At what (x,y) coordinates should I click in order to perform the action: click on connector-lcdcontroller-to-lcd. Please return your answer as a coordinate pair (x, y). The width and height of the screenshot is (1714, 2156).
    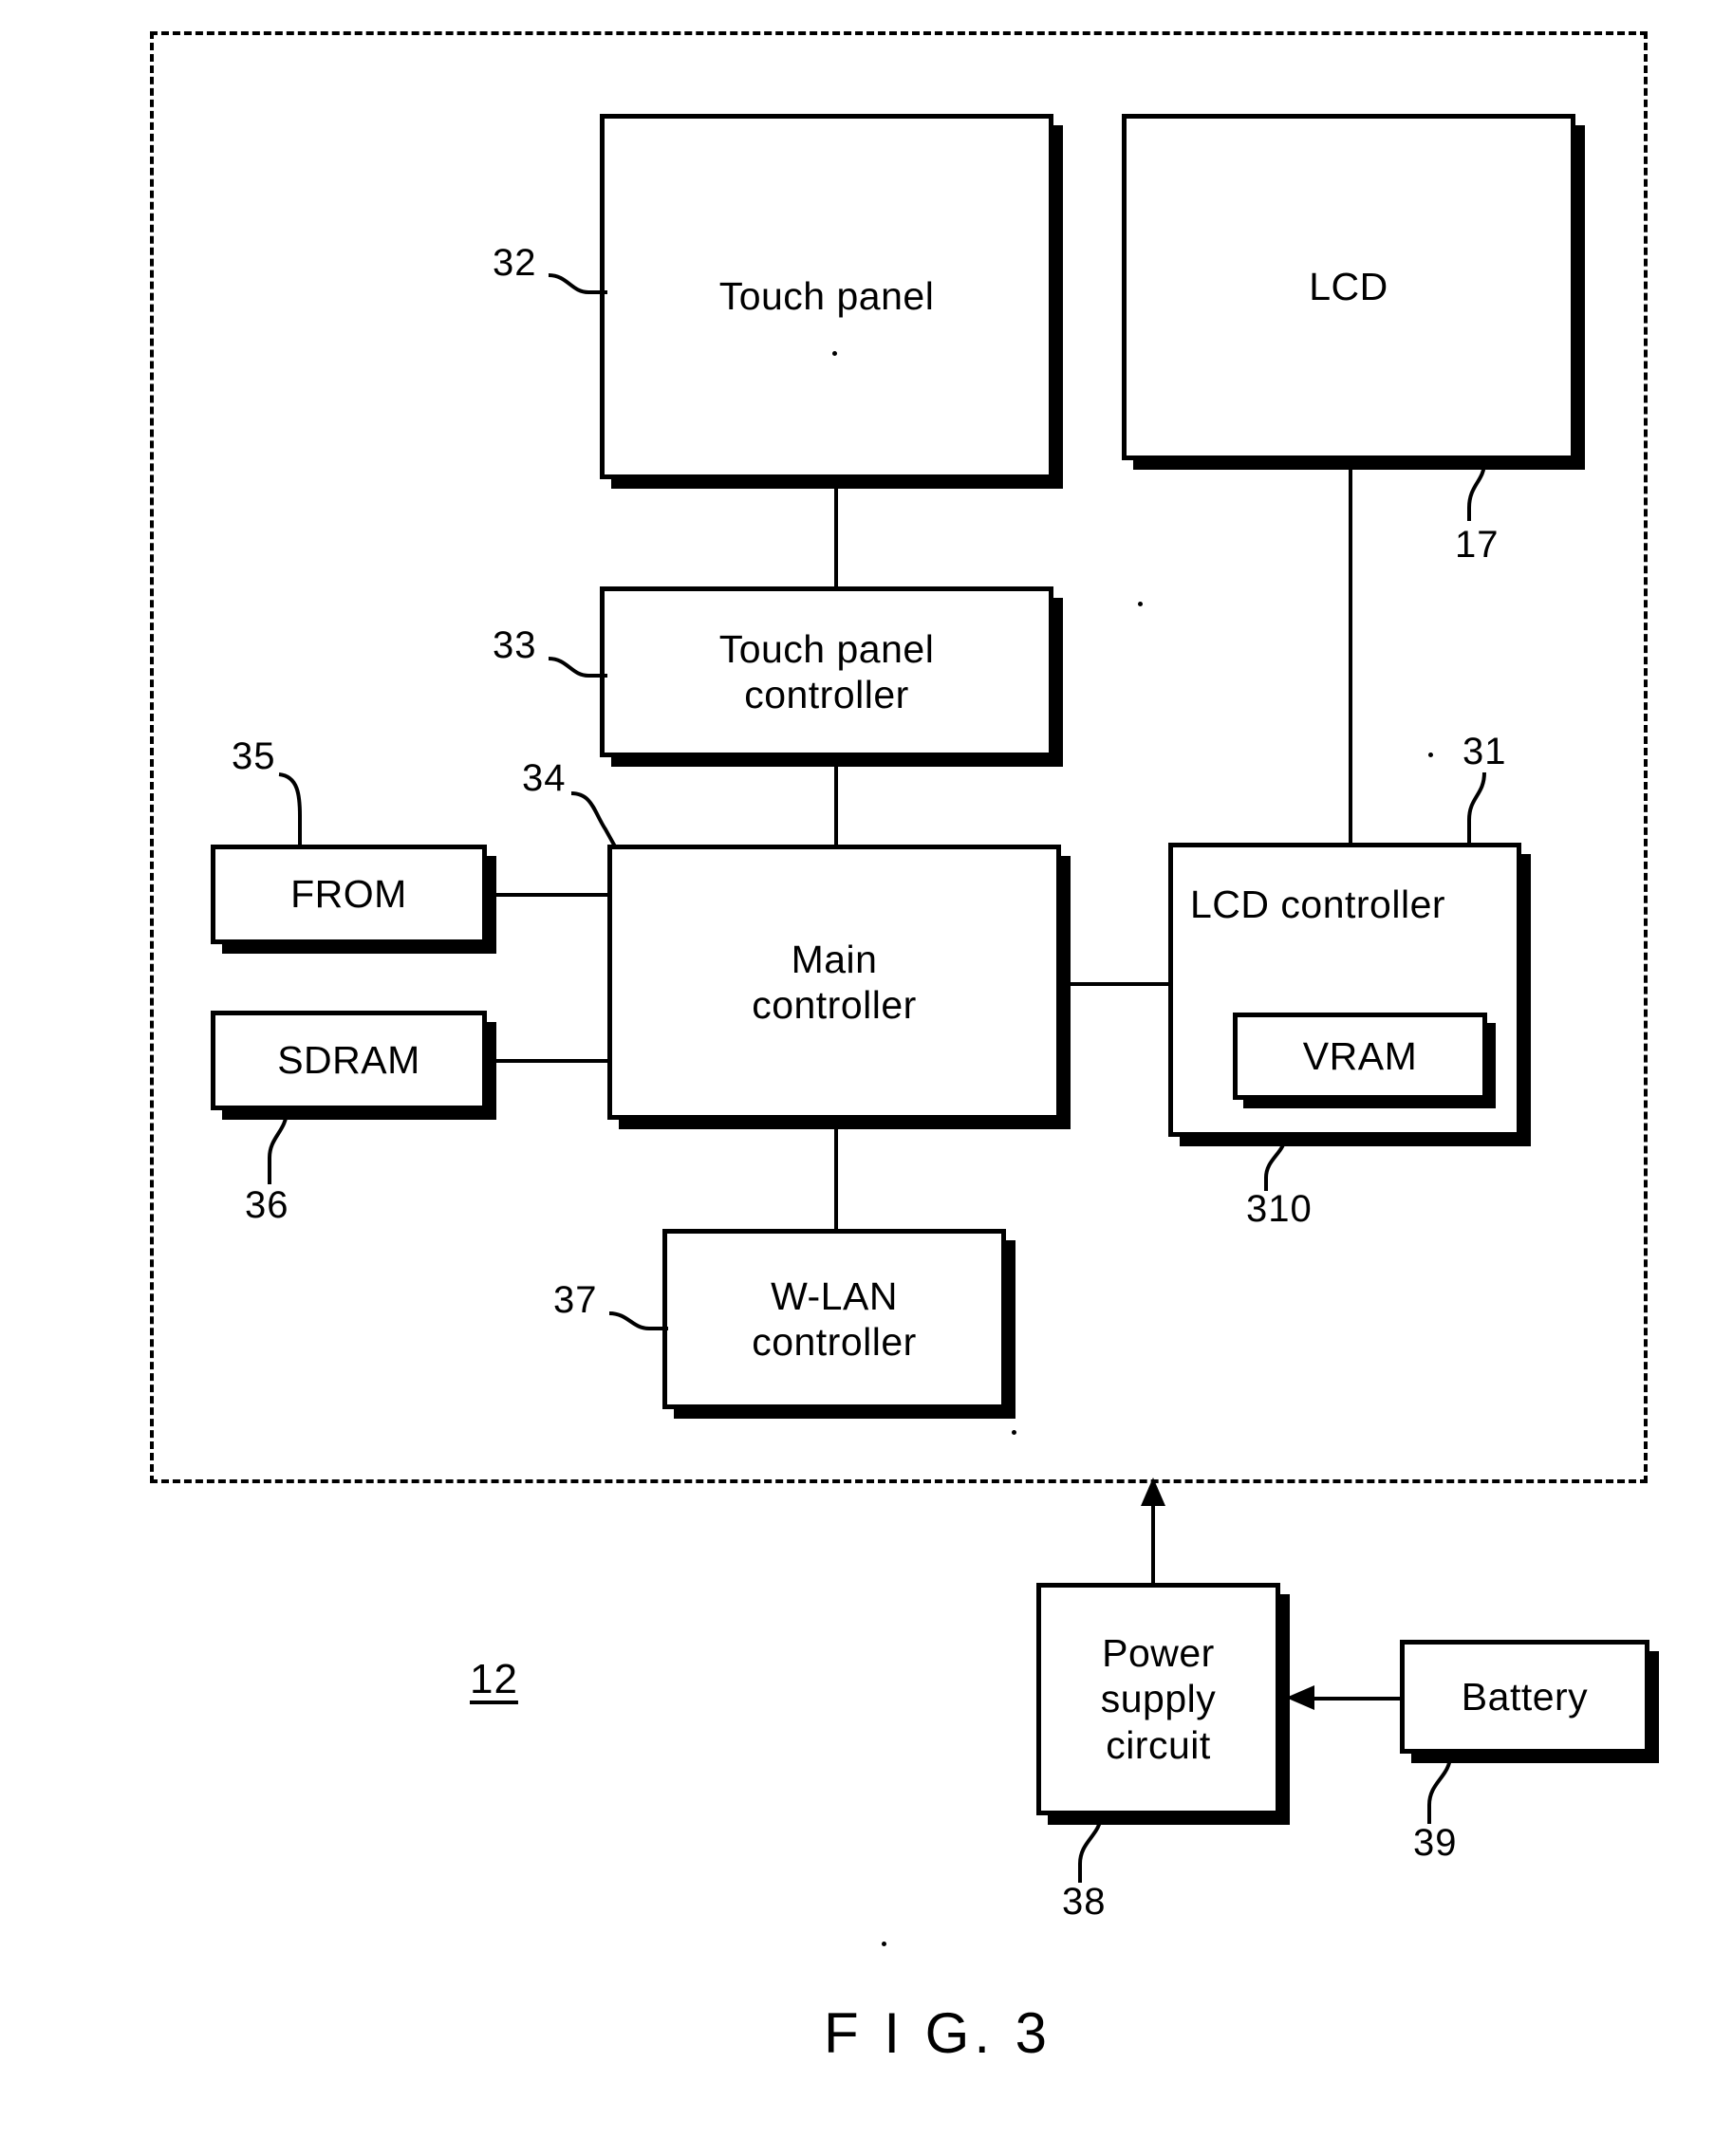
    Looking at the image, I should click on (1350, 652).